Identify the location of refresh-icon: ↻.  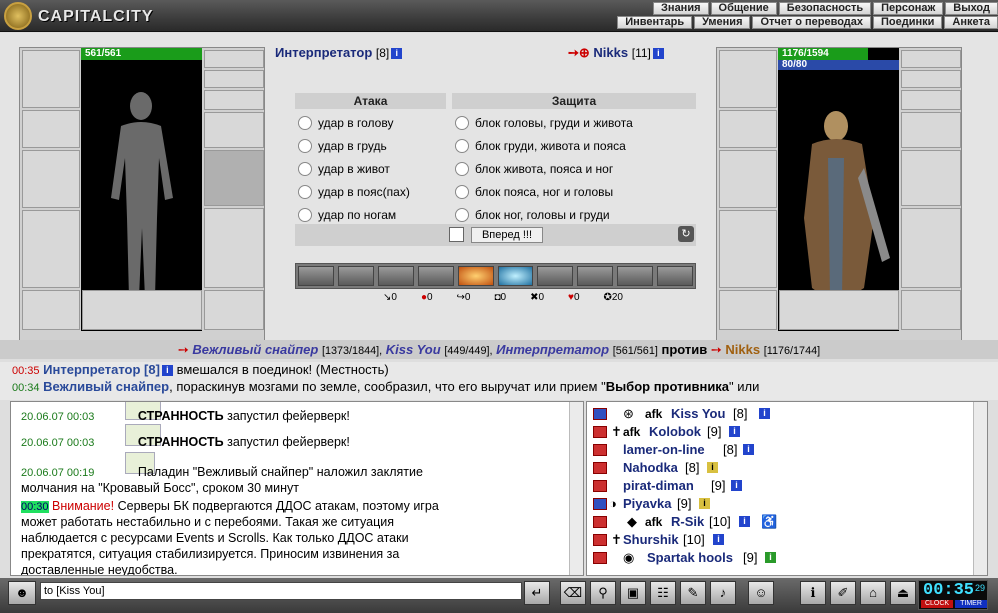
(686, 234).